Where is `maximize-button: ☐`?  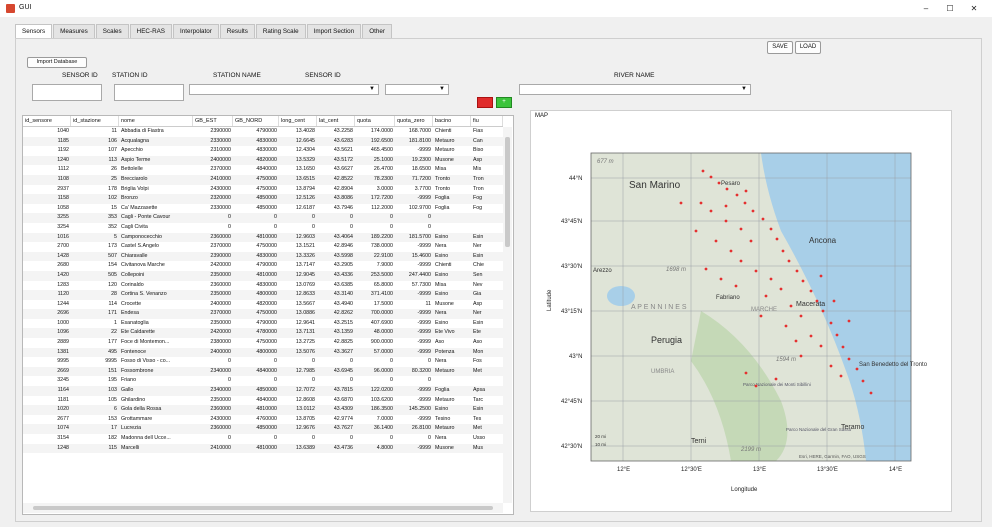
maximize-button: ☐ is located at coordinates (950, 8).